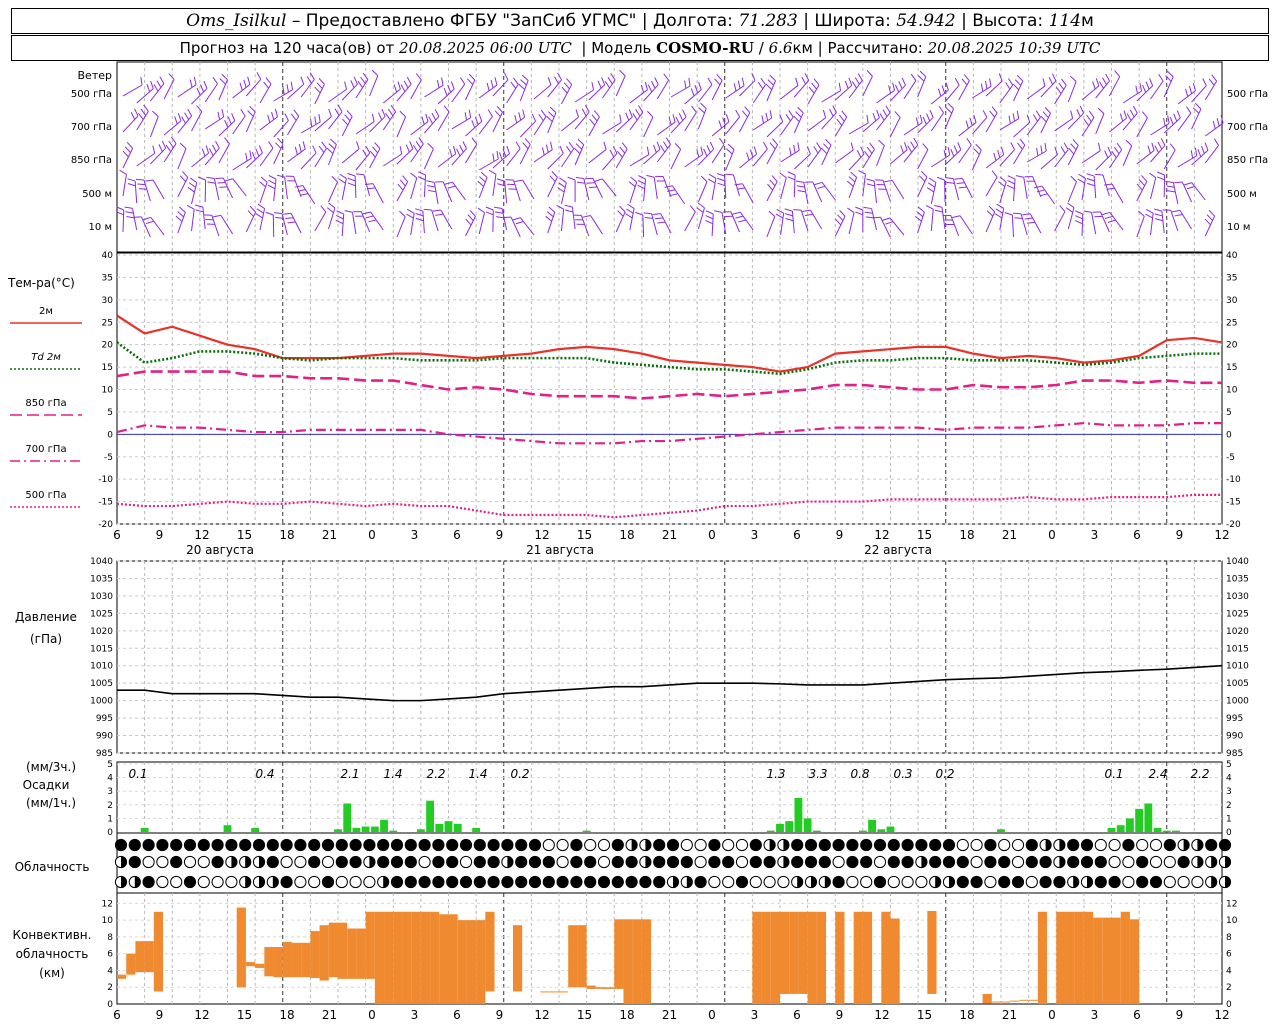  What do you see at coordinates (859, 774) in the screenshot?
I see `precip-sum-label: 0.8` at bounding box center [859, 774].